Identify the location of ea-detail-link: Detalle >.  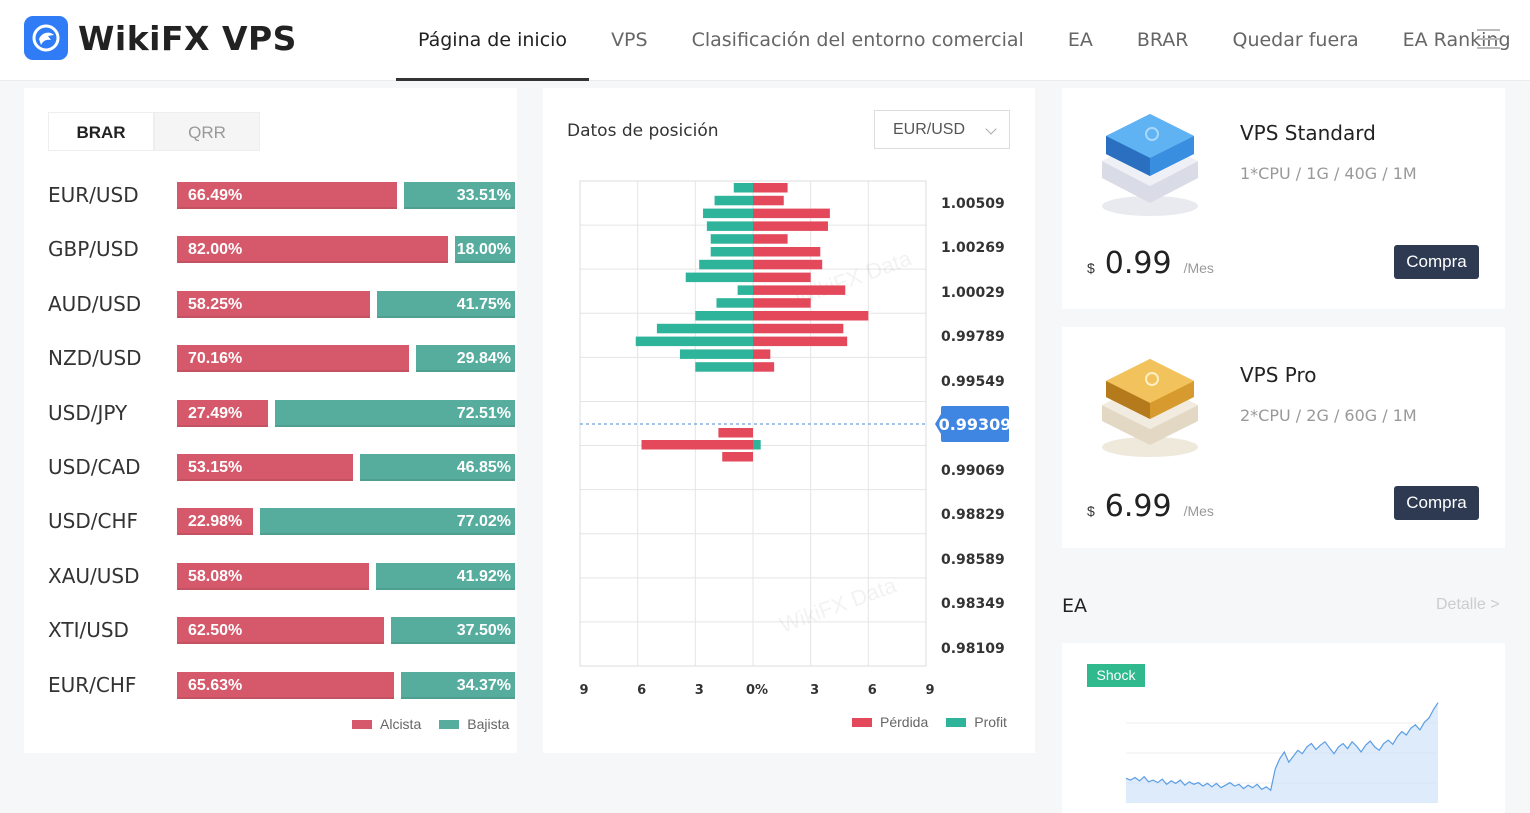
(1468, 605).